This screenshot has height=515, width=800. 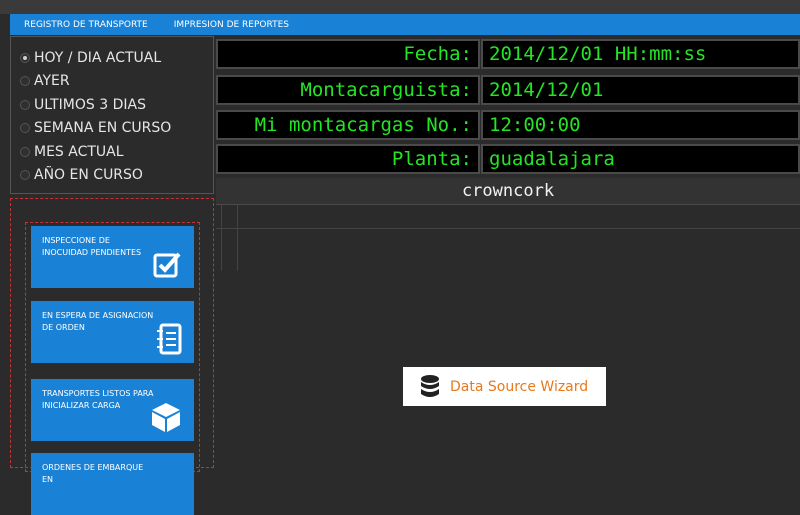 What do you see at coordinates (52, 81) in the screenshot?
I see `radio-label: AYER` at bounding box center [52, 81].